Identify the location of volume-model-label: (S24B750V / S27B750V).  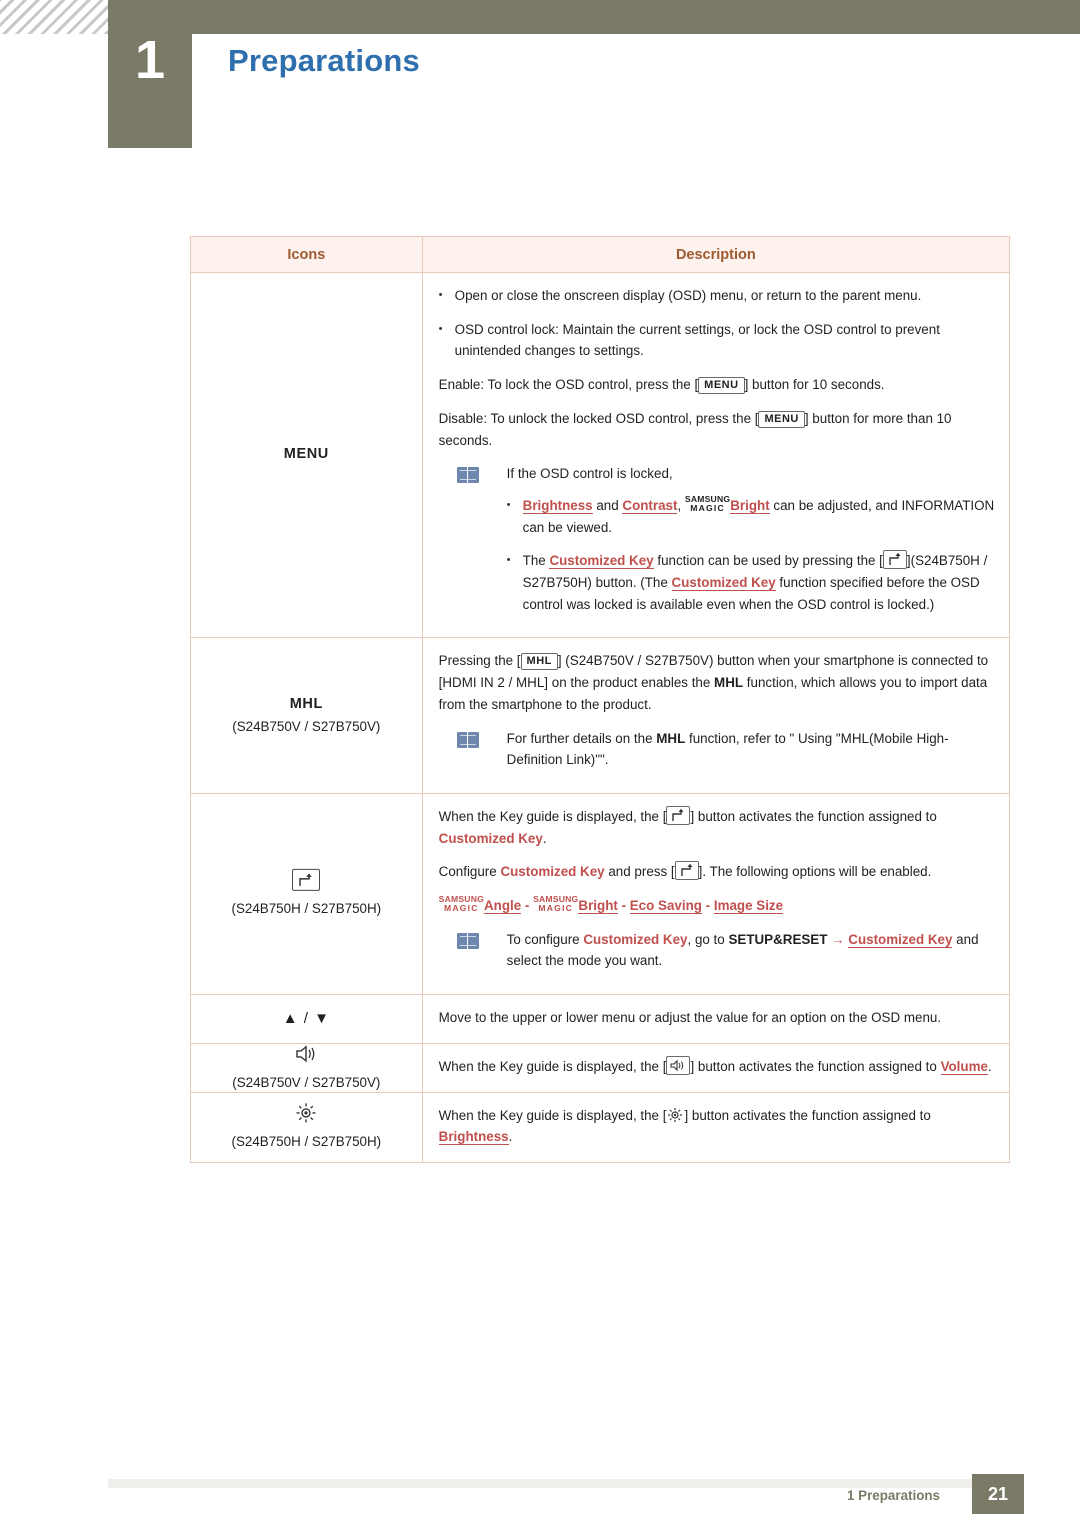
(306, 1082).